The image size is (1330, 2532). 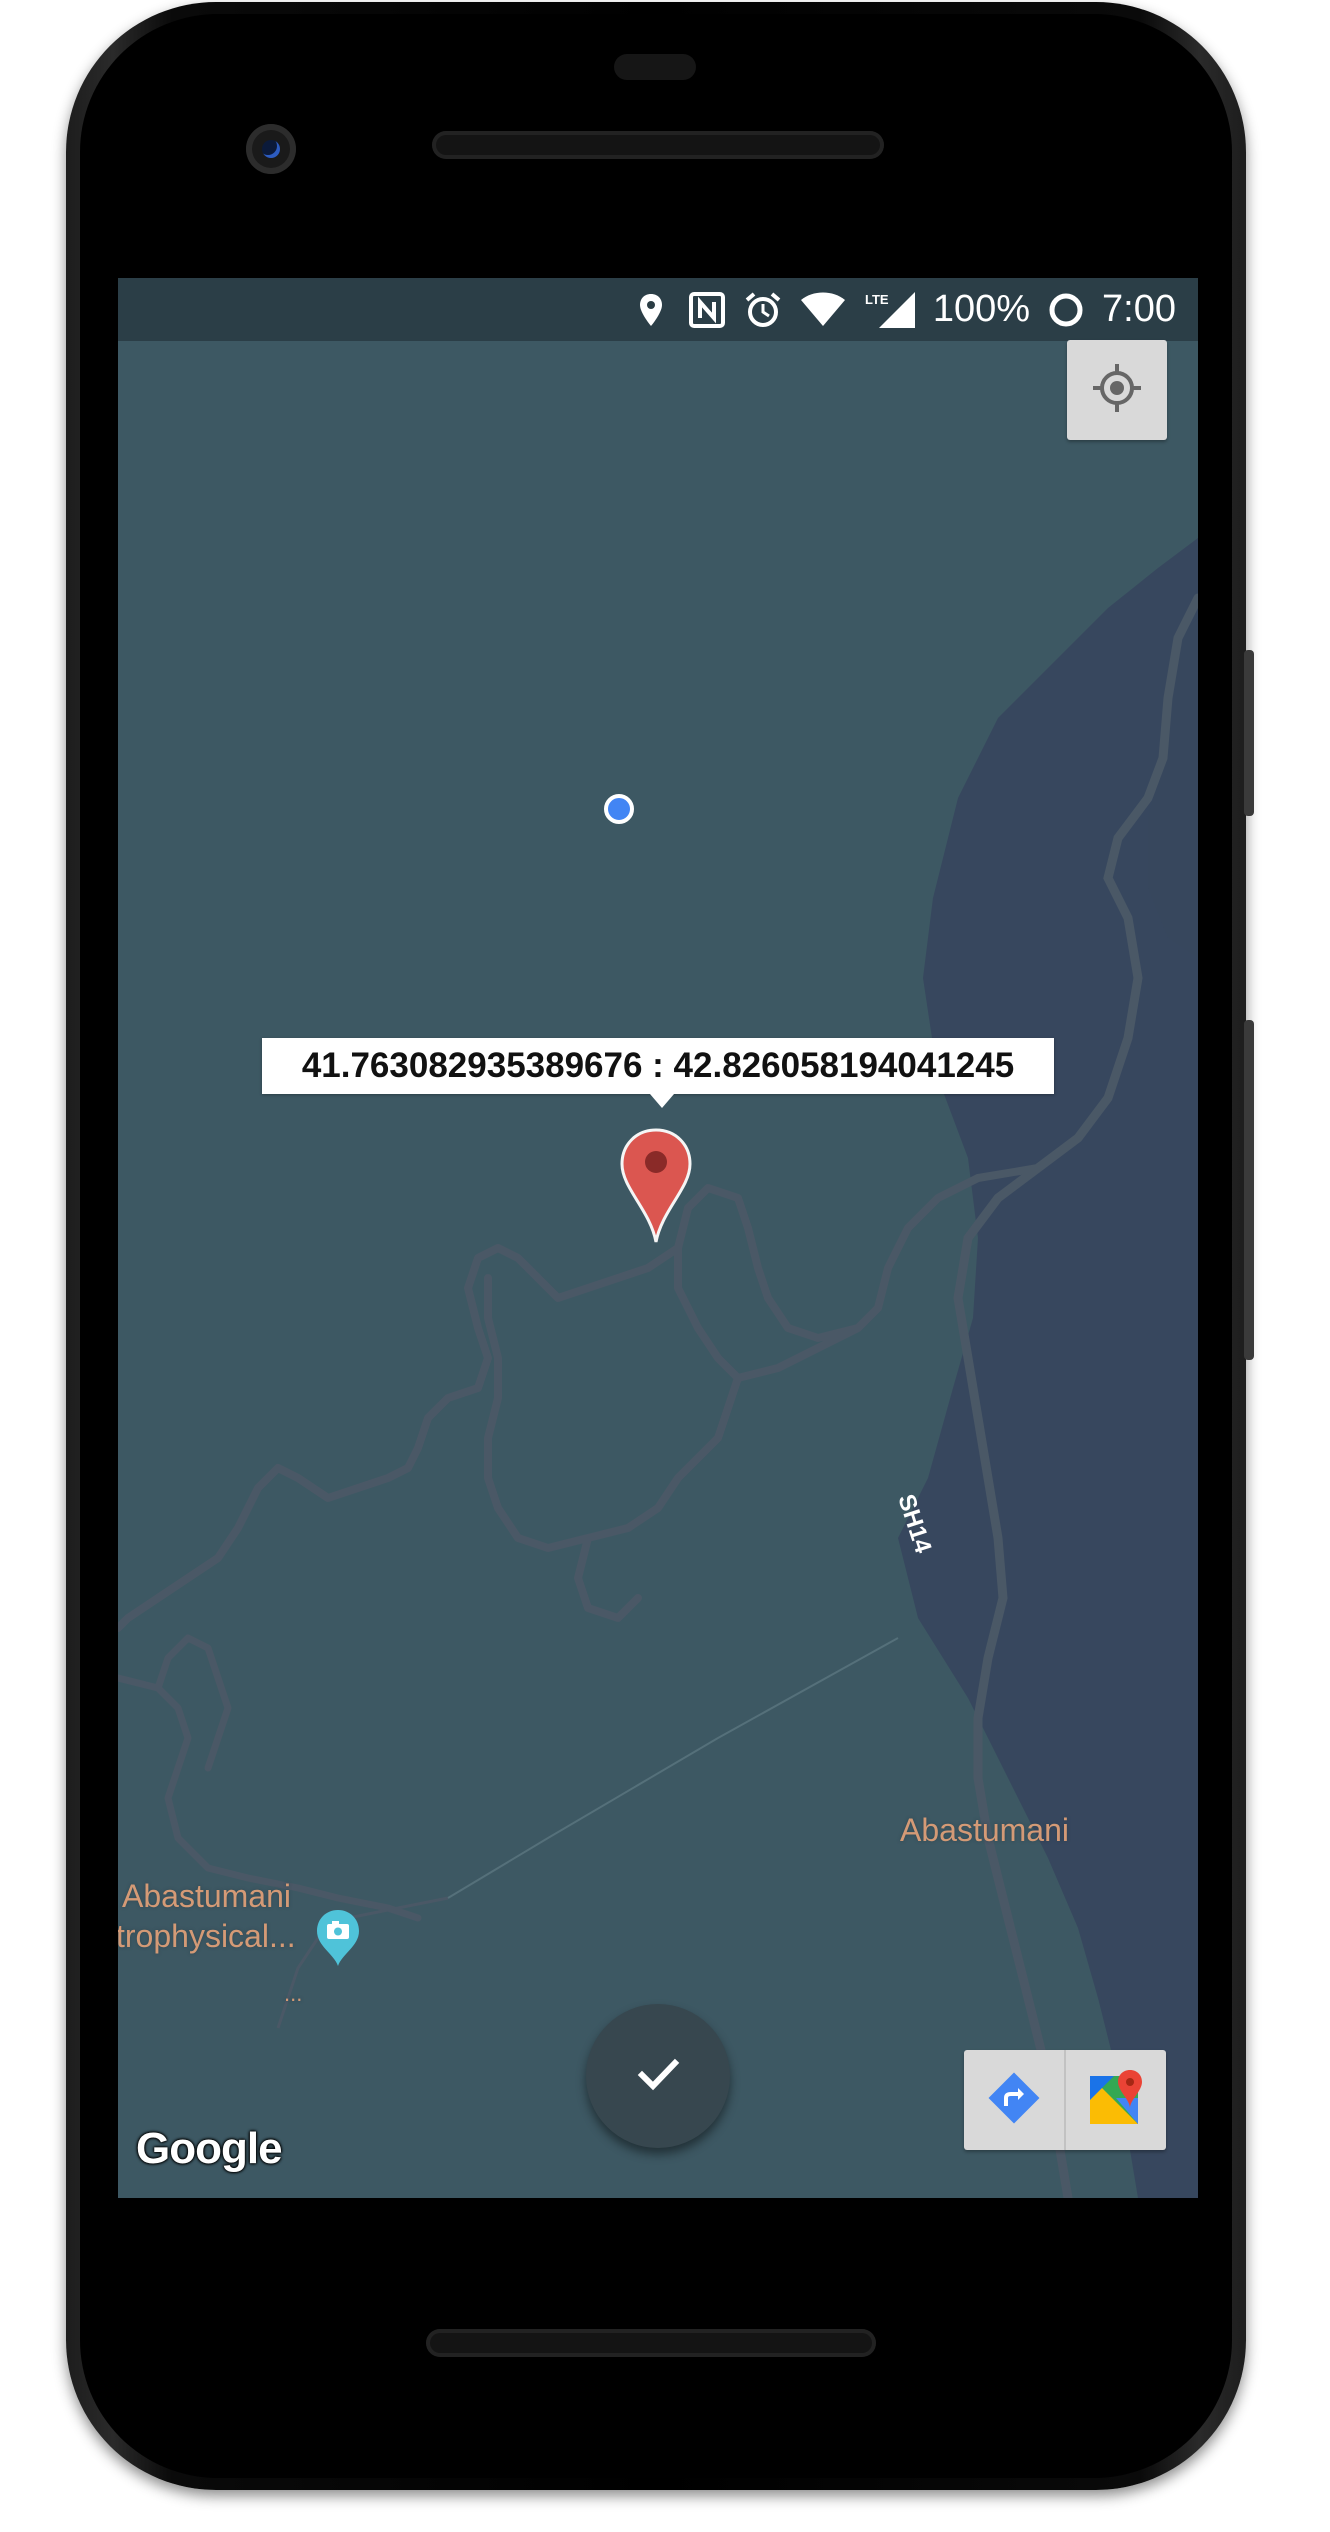 I want to click on check-icon, so click(x=658, y=2076).